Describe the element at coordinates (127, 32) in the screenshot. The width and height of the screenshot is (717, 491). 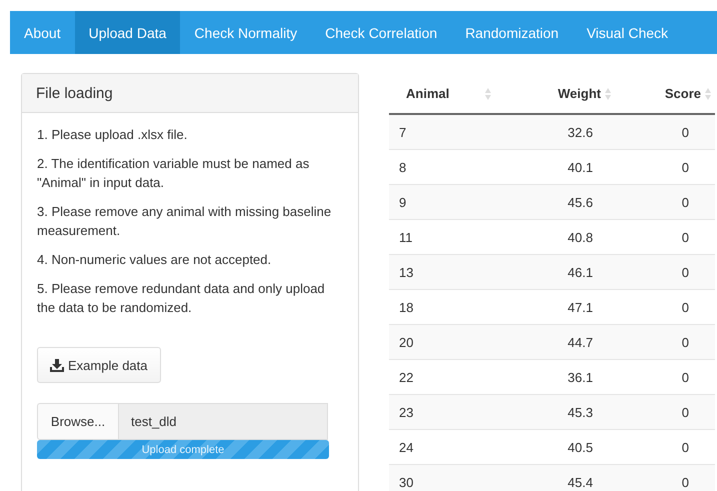
I see `nav-tab: Upload Data` at that location.